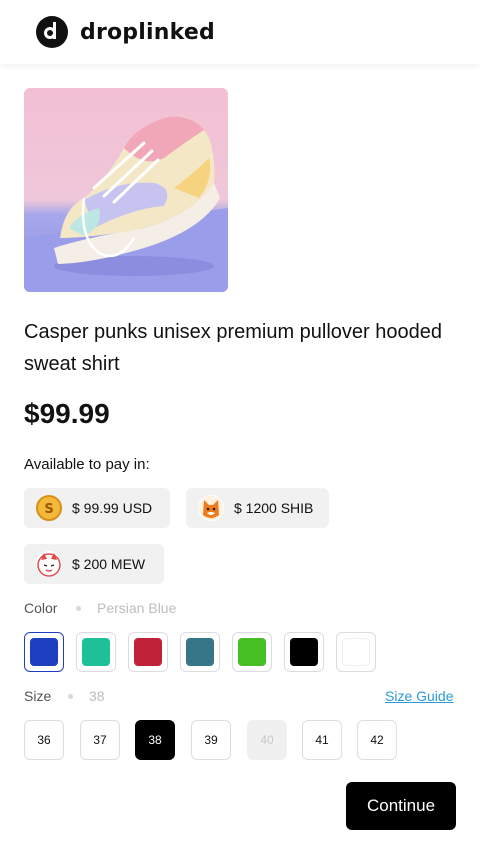  Describe the element at coordinates (377, 740) in the screenshot. I see `size-option-42: 42` at that location.